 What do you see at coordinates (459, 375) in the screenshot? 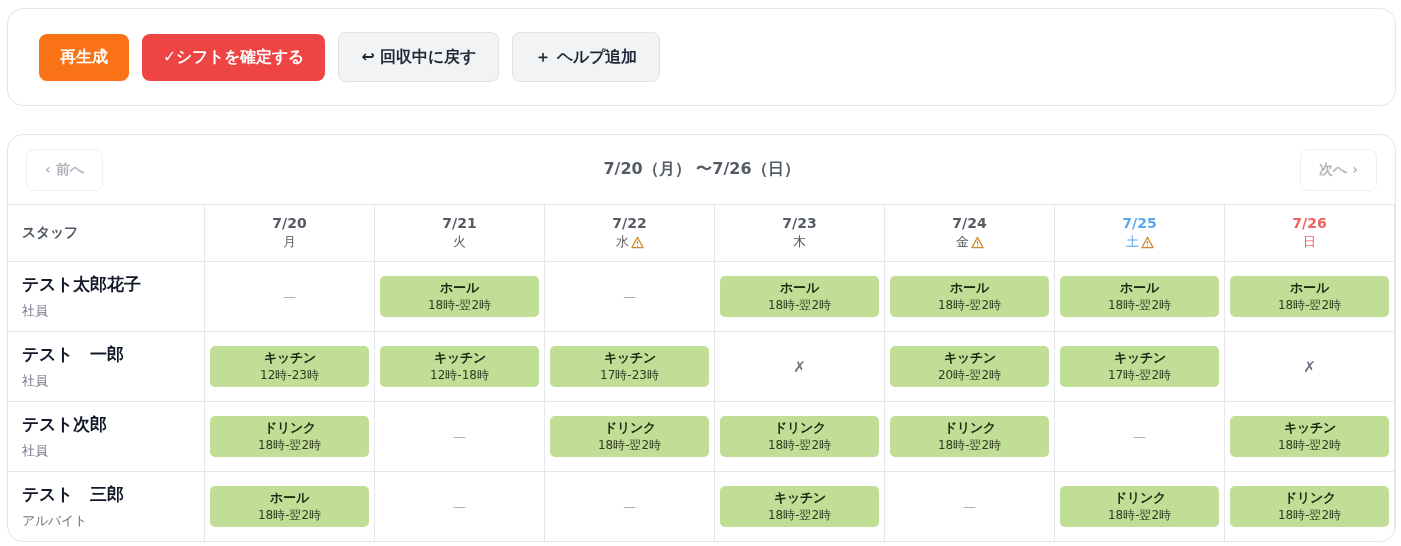
I see `shift-time: 12時-18時` at bounding box center [459, 375].